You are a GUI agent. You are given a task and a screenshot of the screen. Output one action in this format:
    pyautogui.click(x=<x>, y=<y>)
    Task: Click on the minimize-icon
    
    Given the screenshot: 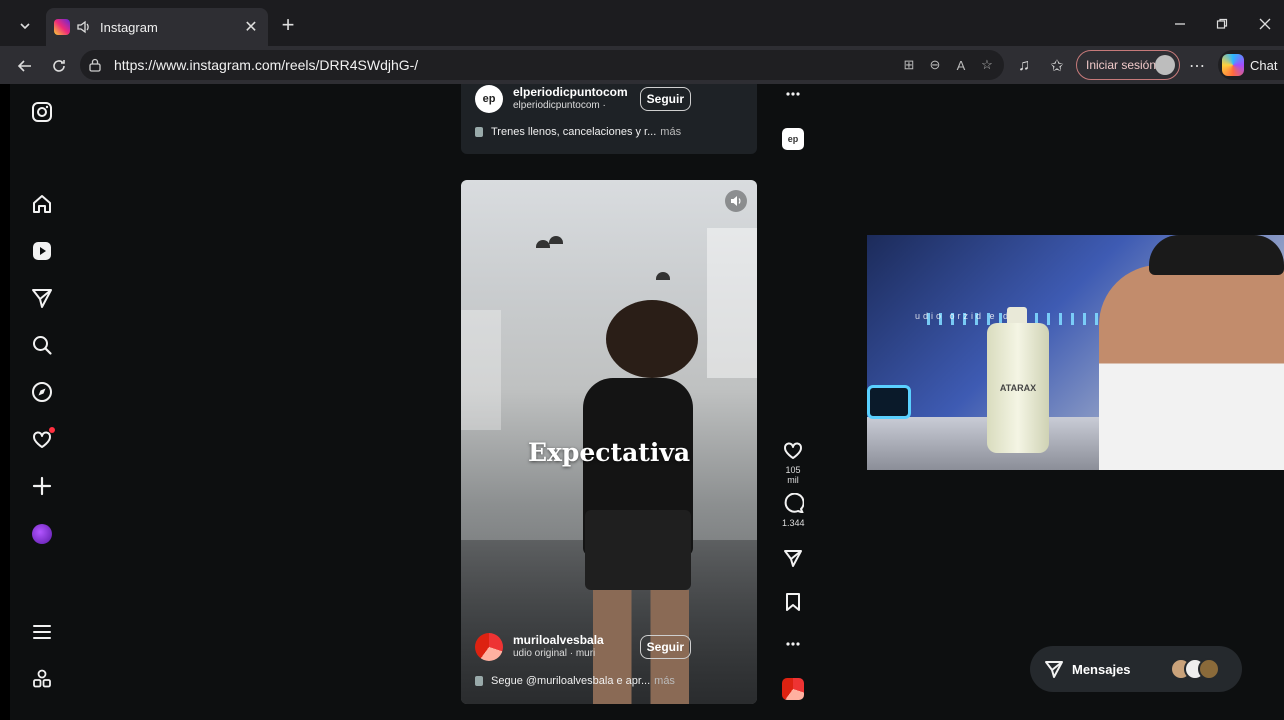 What is the action you would take?
    pyautogui.click(x=1180, y=24)
    